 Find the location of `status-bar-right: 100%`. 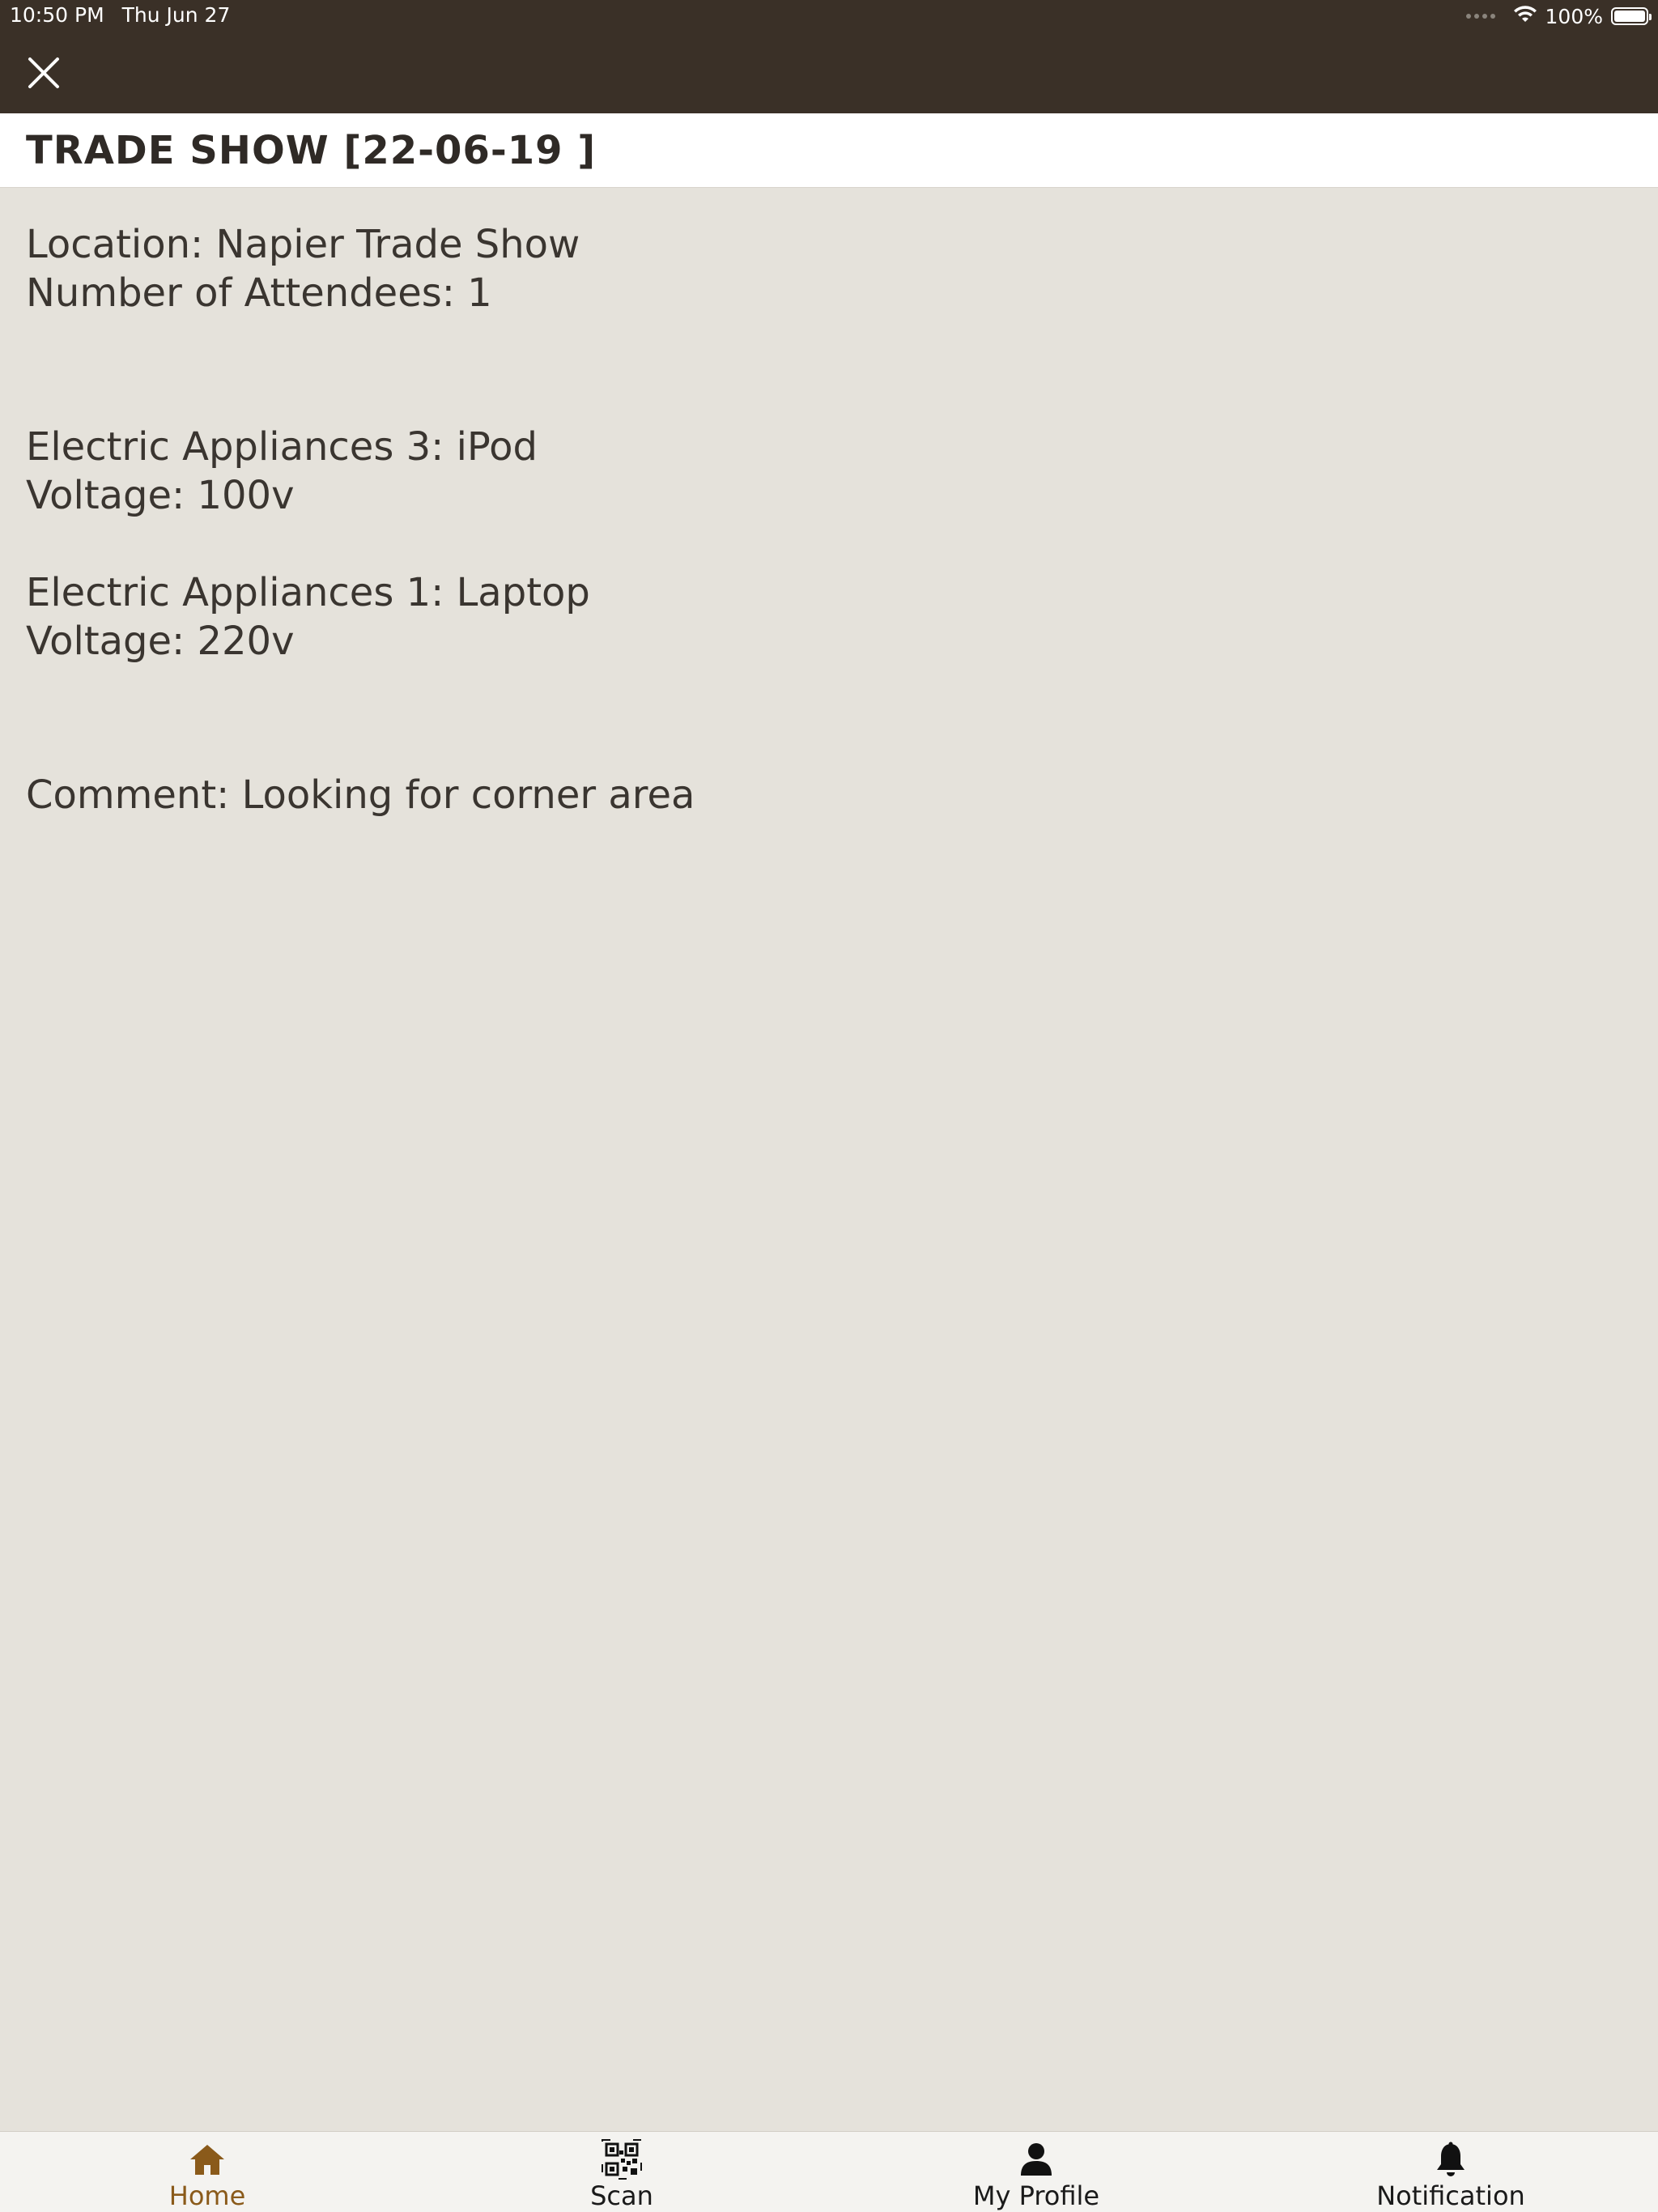

status-bar-right: 100% is located at coordinates (1558, 16).